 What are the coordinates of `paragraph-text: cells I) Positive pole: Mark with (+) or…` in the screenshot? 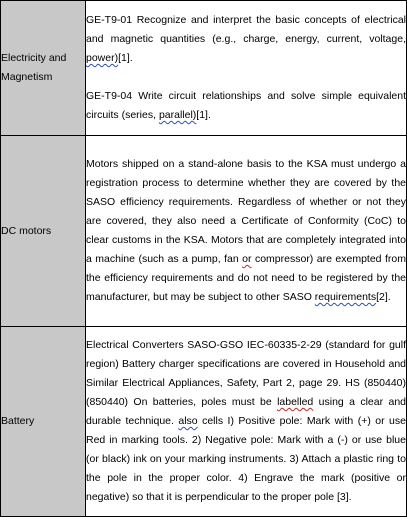 It's located at (246, 459).